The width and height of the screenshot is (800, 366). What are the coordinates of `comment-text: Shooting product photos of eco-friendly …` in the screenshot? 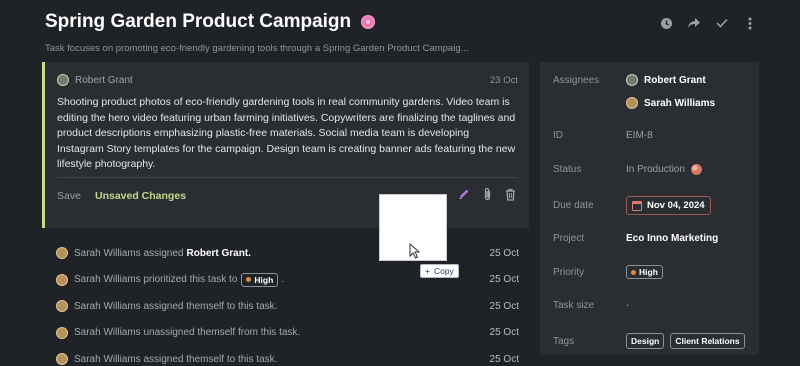 It's located at (287, 134).